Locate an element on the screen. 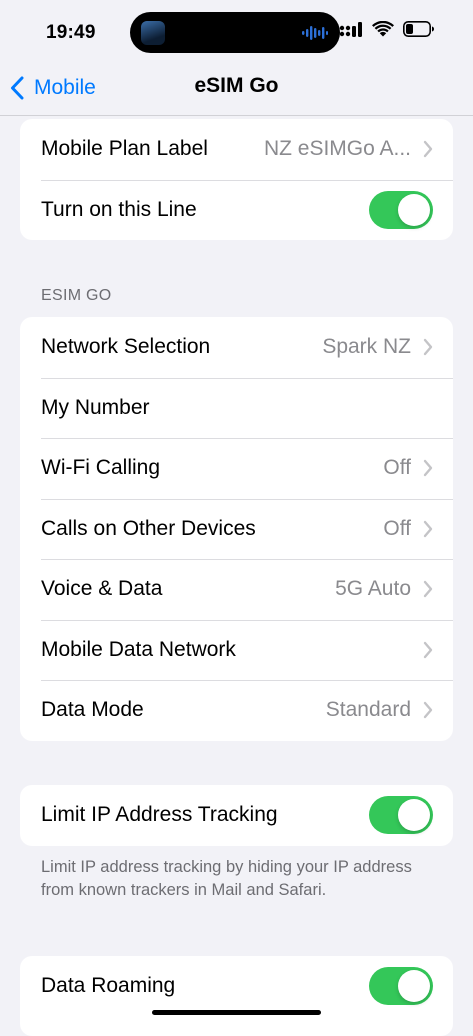 The image size is (473, 1036). section-header: ESIM GO is located at coordinates (76, 295).